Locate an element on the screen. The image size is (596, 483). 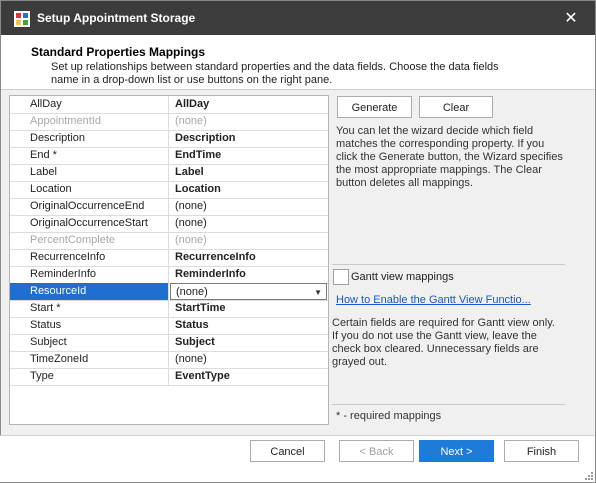
mapping-row: Start * StartTime is located at coordinates (169, 309).